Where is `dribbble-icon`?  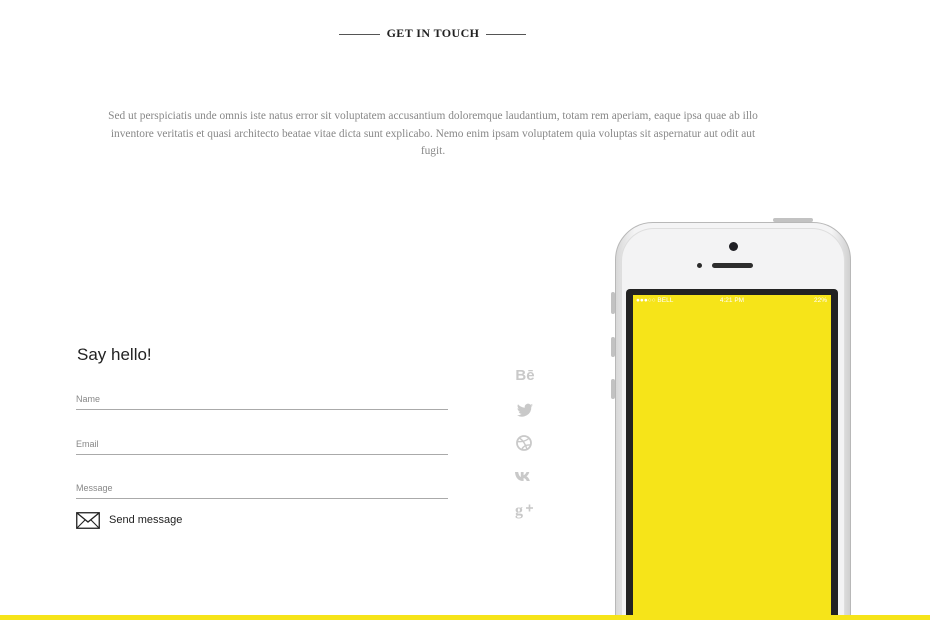 dribbble-icon is located at coordinates (525, 443).